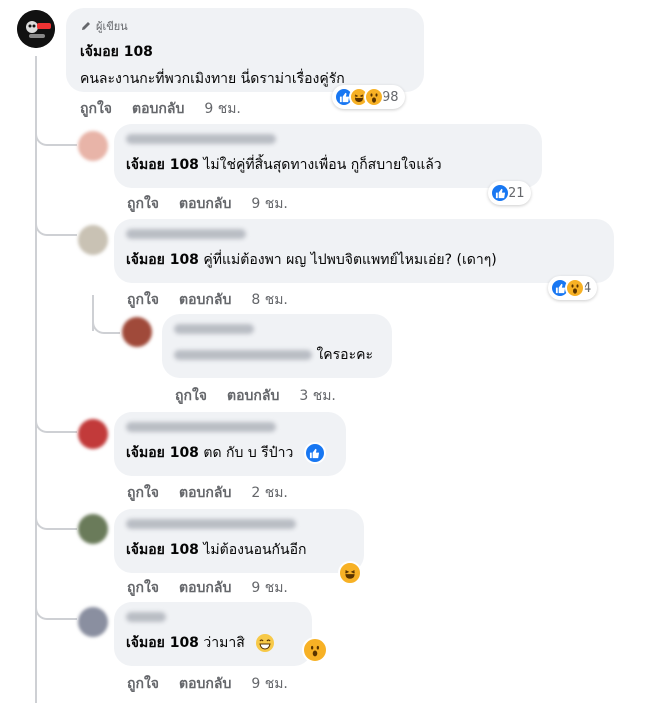 This screenshot has width=659, height=703. What do you see at coordinates (265, 643) in the screenshot?
I see `grin-emoji-icon` at bounding box center [265, 643].